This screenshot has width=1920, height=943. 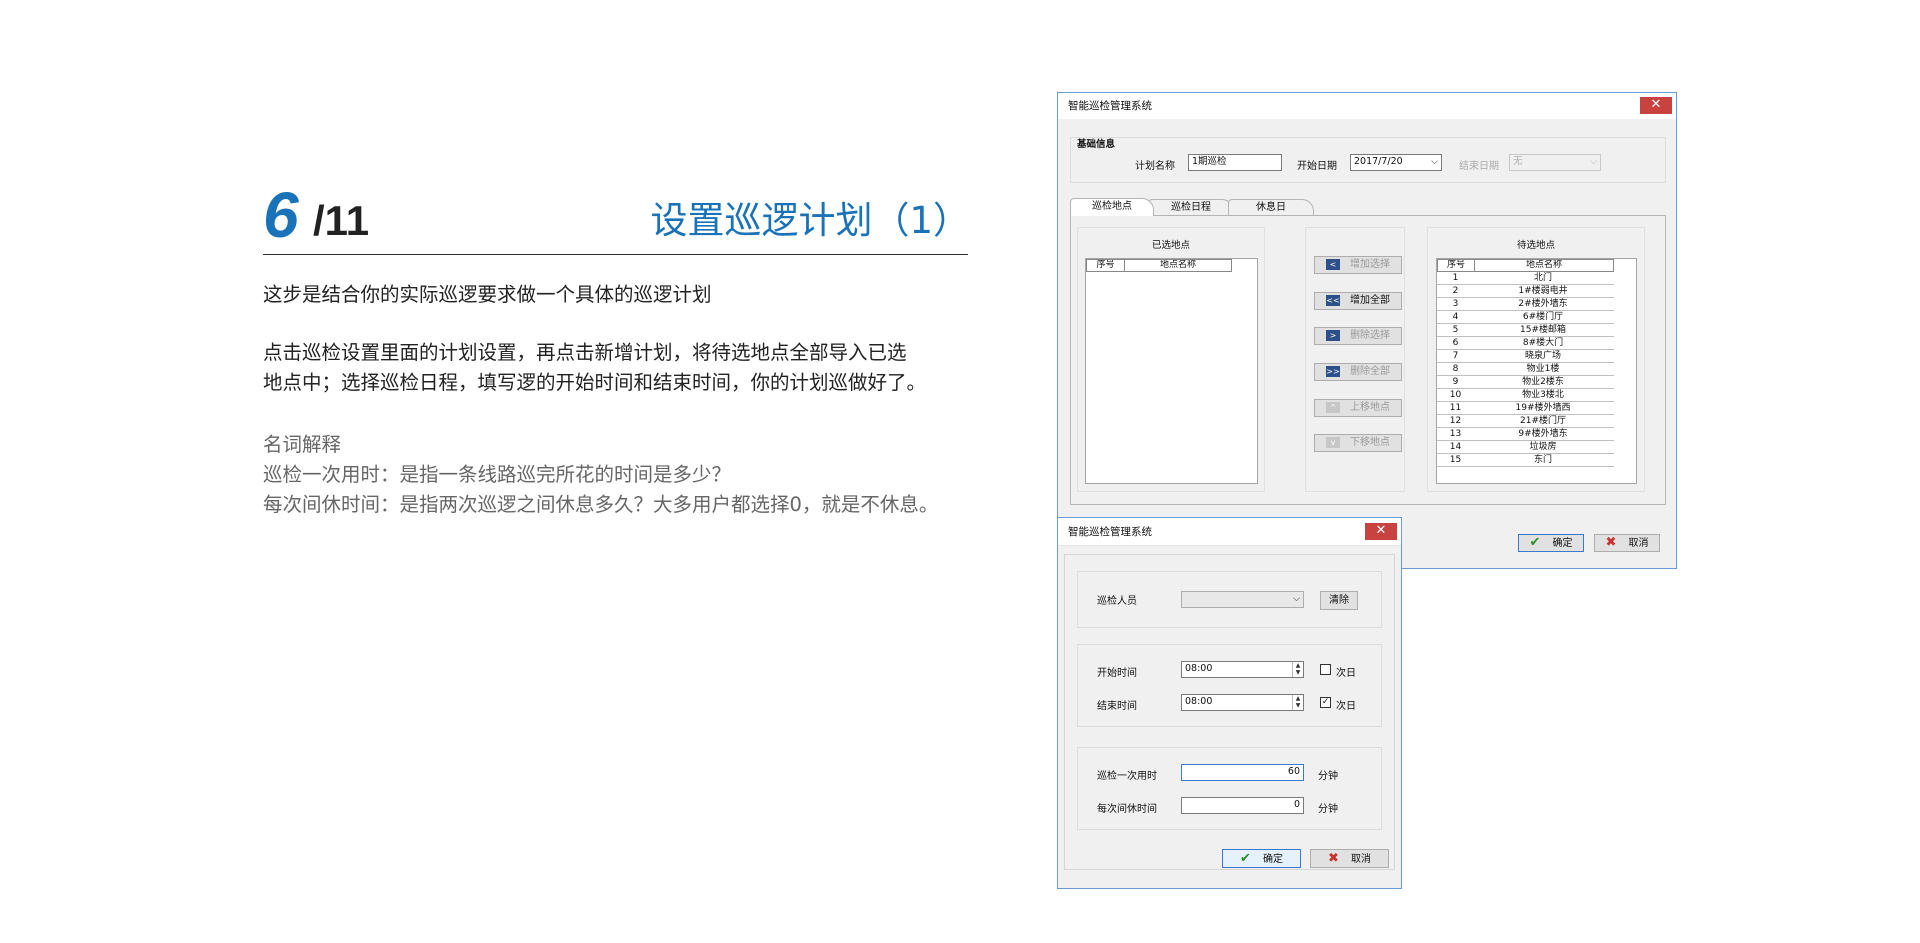 What do you see at coordinates (1171, 371) in the screenshot?
I see `selected-list: 序号 地点名称` at bounding box center [1171, 371].